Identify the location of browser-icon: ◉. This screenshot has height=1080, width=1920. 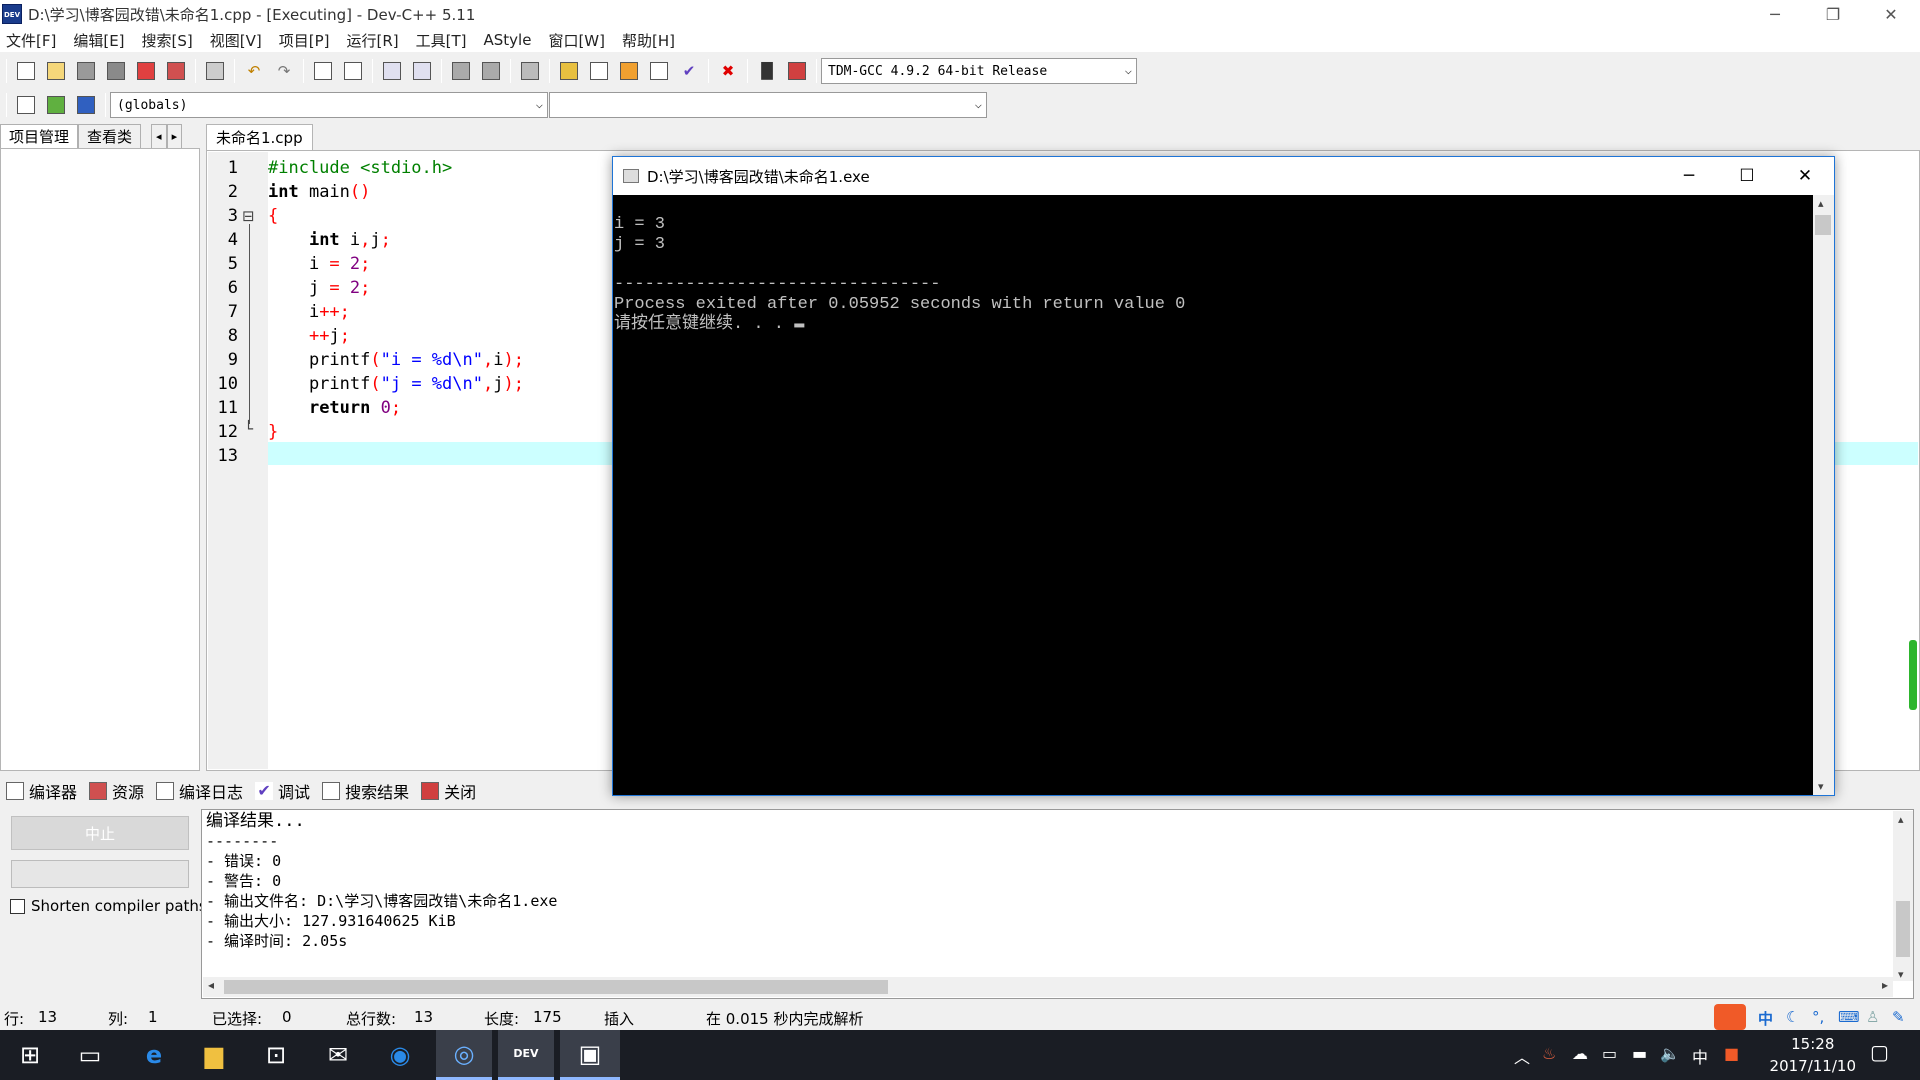
(400, 1055).